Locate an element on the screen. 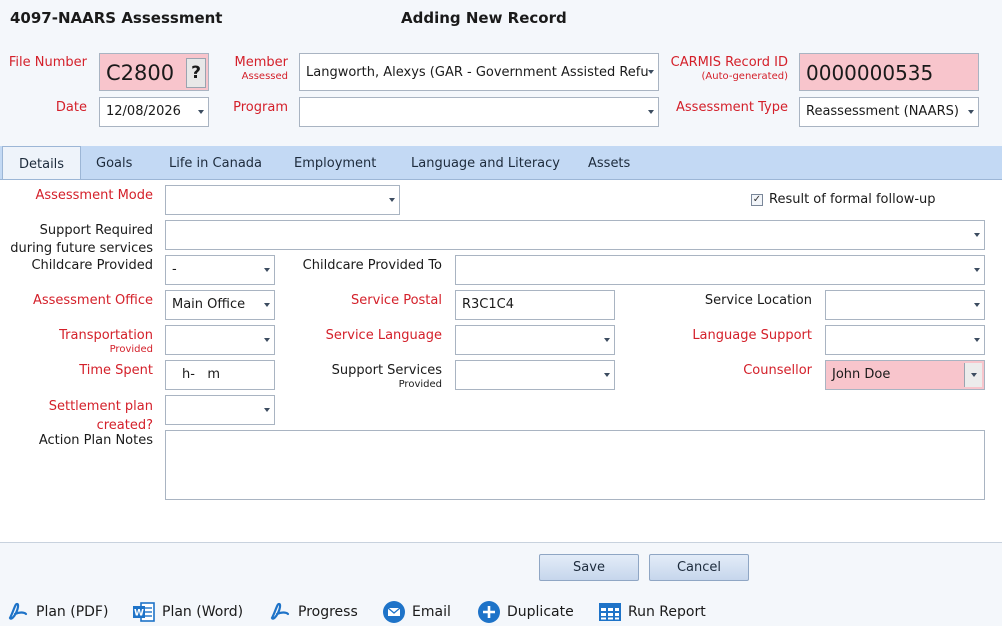 Image resolution: width=1002 pixels, height=626 pixels. transportation-select is located at coordinates (220, 340).